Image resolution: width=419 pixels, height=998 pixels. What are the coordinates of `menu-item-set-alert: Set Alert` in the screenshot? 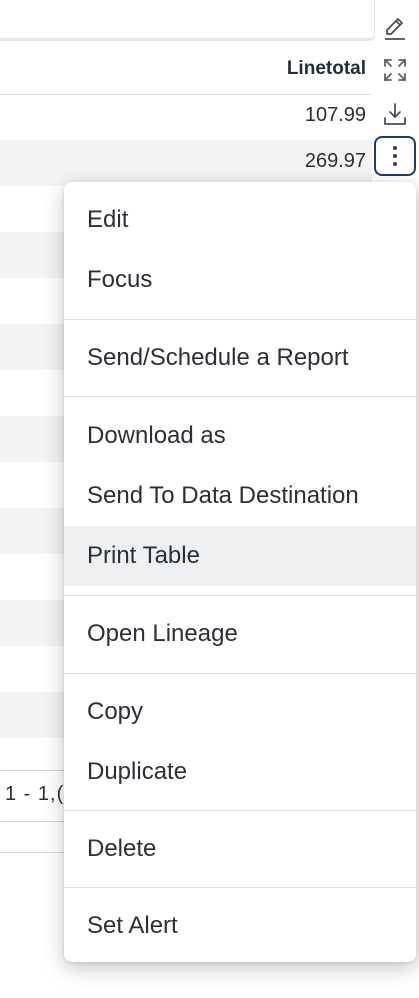 It's located at (240, 926).